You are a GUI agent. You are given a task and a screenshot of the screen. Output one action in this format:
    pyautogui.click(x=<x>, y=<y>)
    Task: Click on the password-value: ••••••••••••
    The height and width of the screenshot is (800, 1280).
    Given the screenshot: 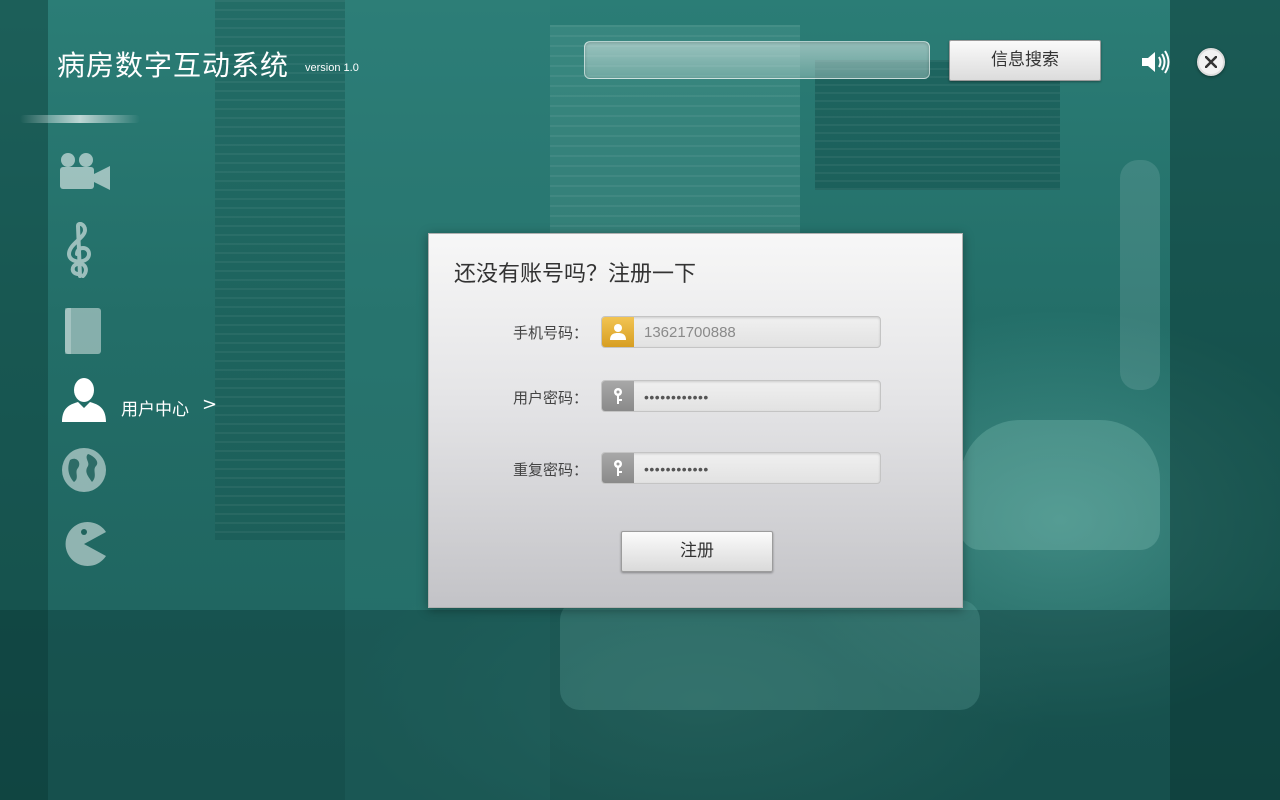 What is the action you would take?
    pyautogui.click(x=676, y=397)
    